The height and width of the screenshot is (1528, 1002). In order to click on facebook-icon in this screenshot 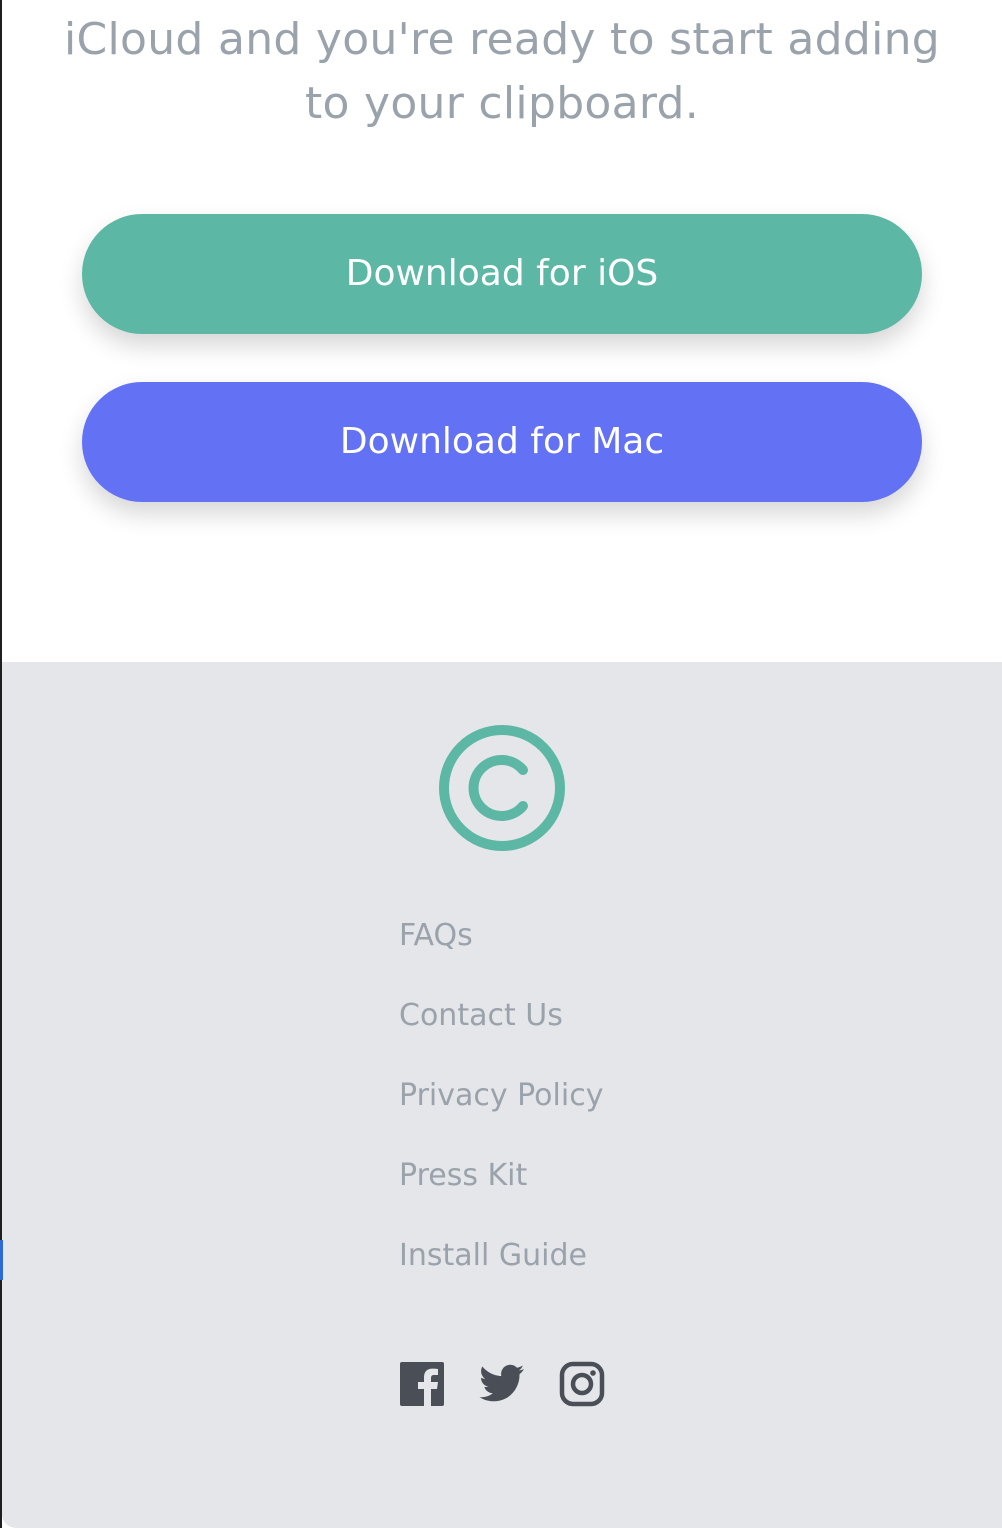, I will do `click(422, 1384)`.